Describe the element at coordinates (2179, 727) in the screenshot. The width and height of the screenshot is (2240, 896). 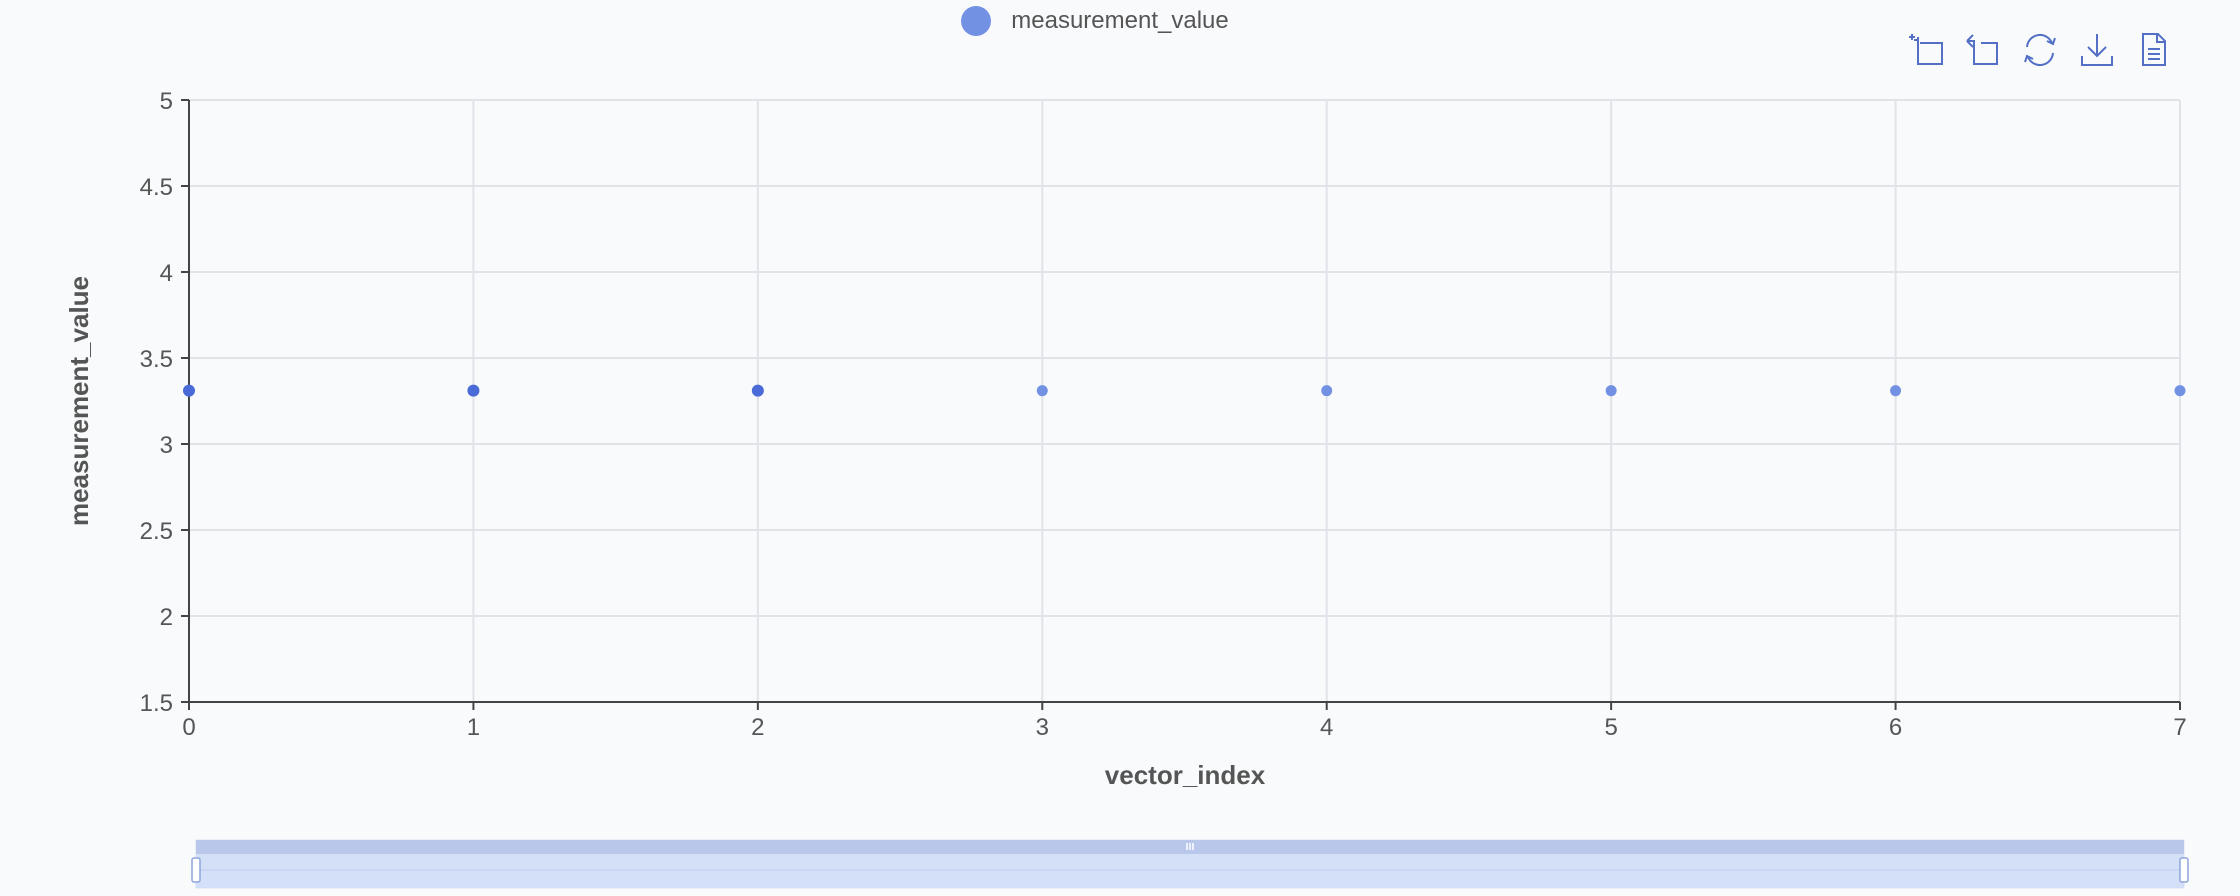
I see `x-tick-label: 7` at that location.